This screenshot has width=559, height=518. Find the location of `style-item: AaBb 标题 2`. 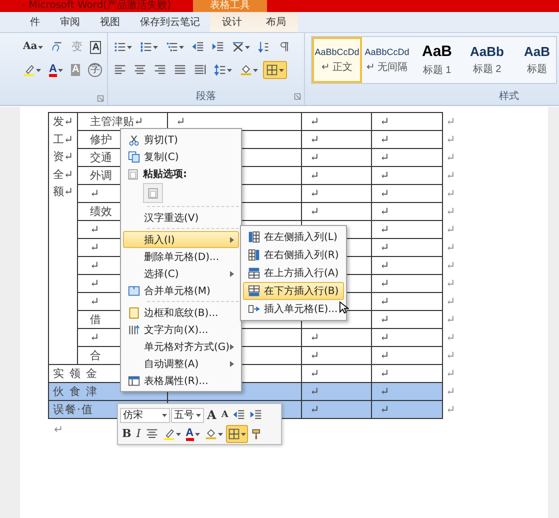

style-item: AaBb 标题 2 is located at coordinates (487, 60).